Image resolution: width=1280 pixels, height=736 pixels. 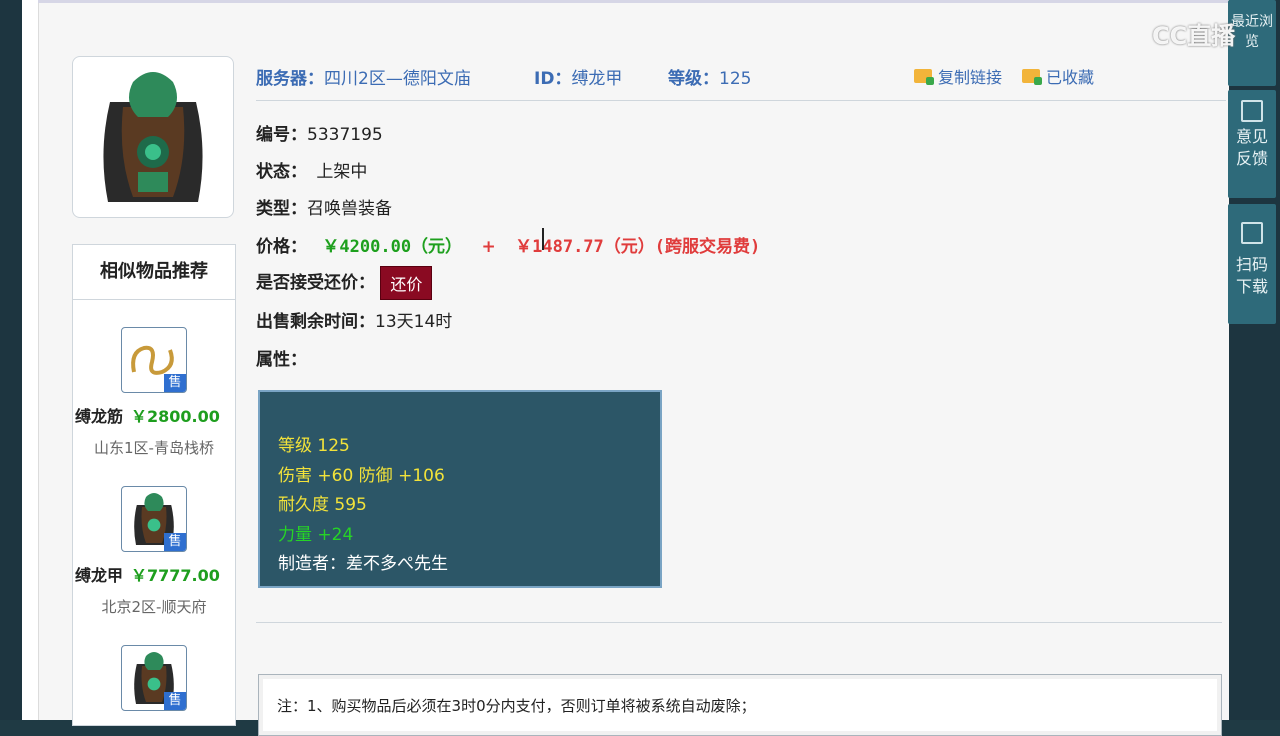 I want to click on armor-item-icon, so click(x=153, y=137).